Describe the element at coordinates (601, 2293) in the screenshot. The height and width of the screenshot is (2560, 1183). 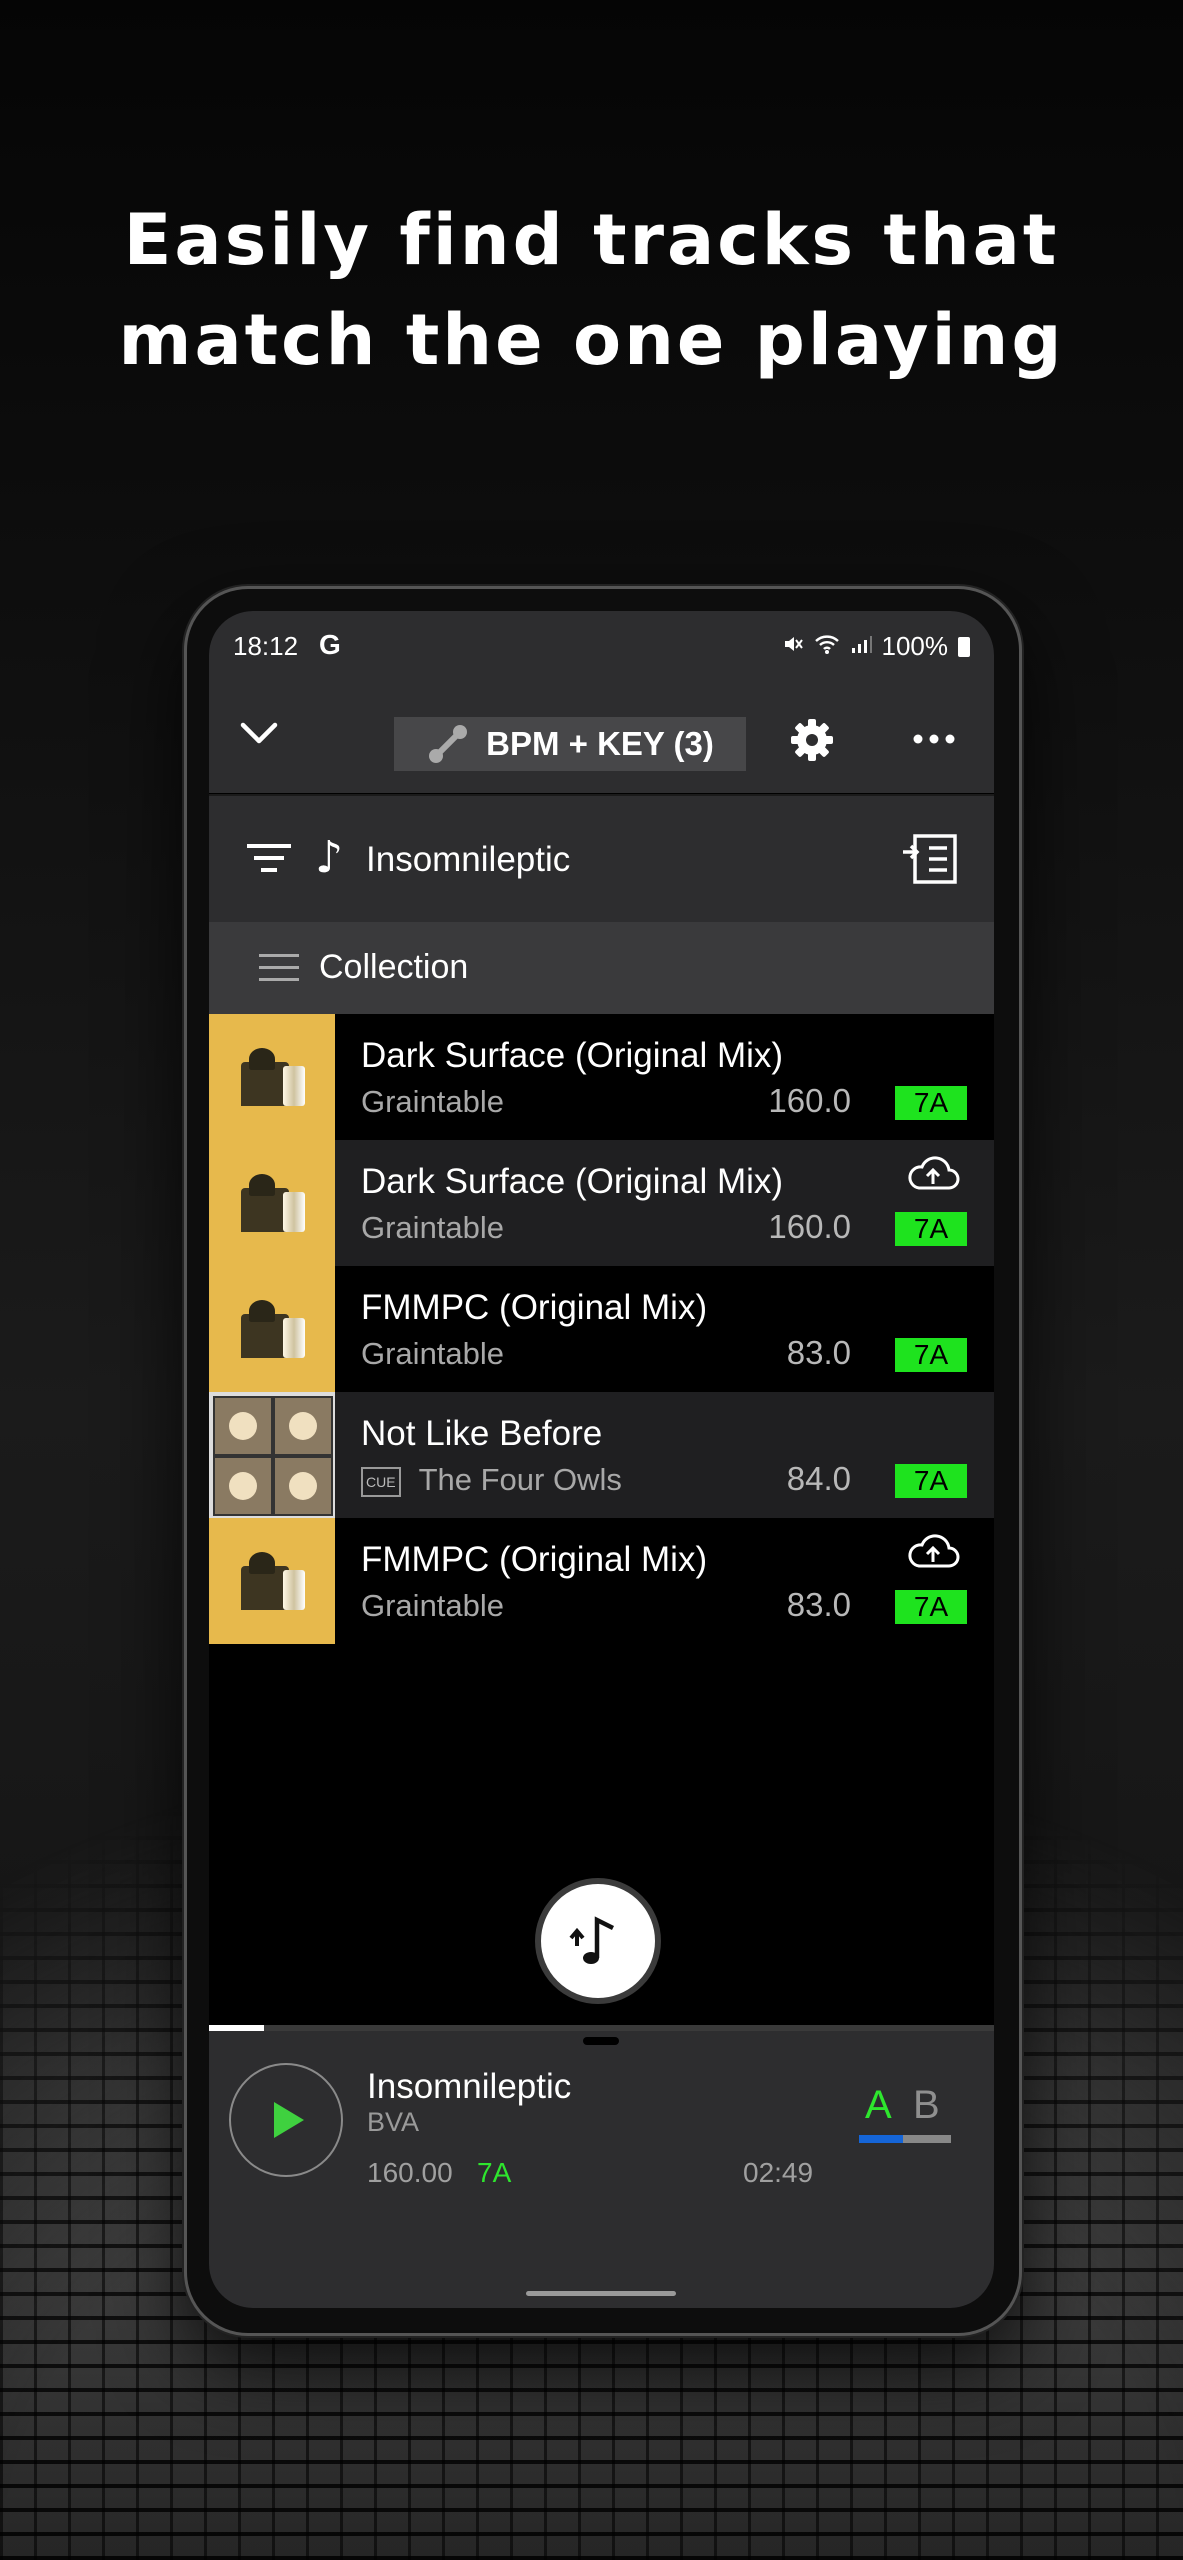
I see `home-indicator` at that location.